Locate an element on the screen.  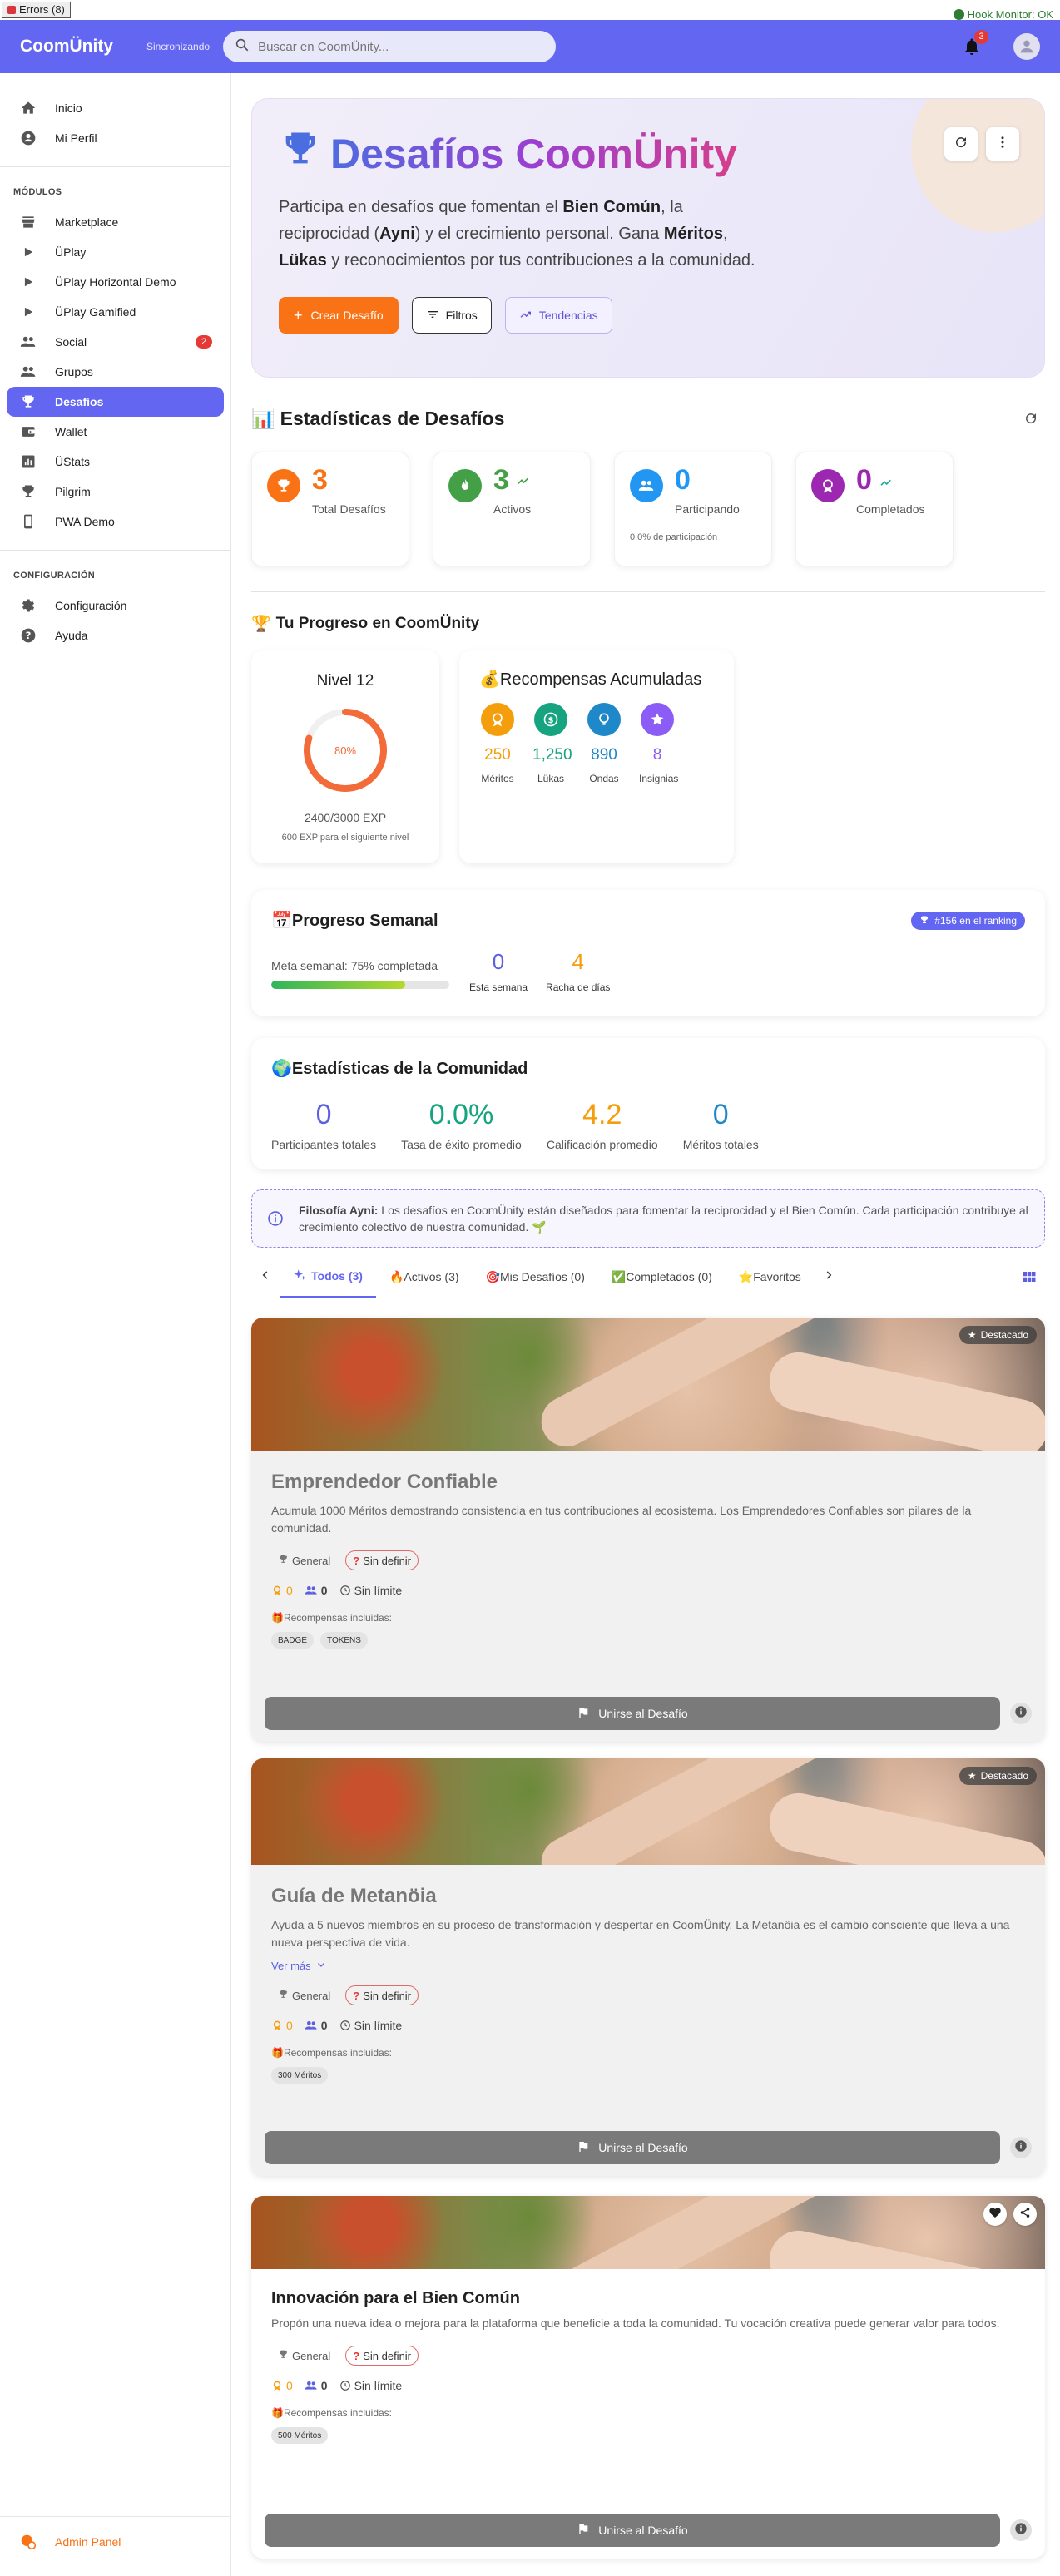
money-bag-icon: 💰 is located at coordinates (489, 679).